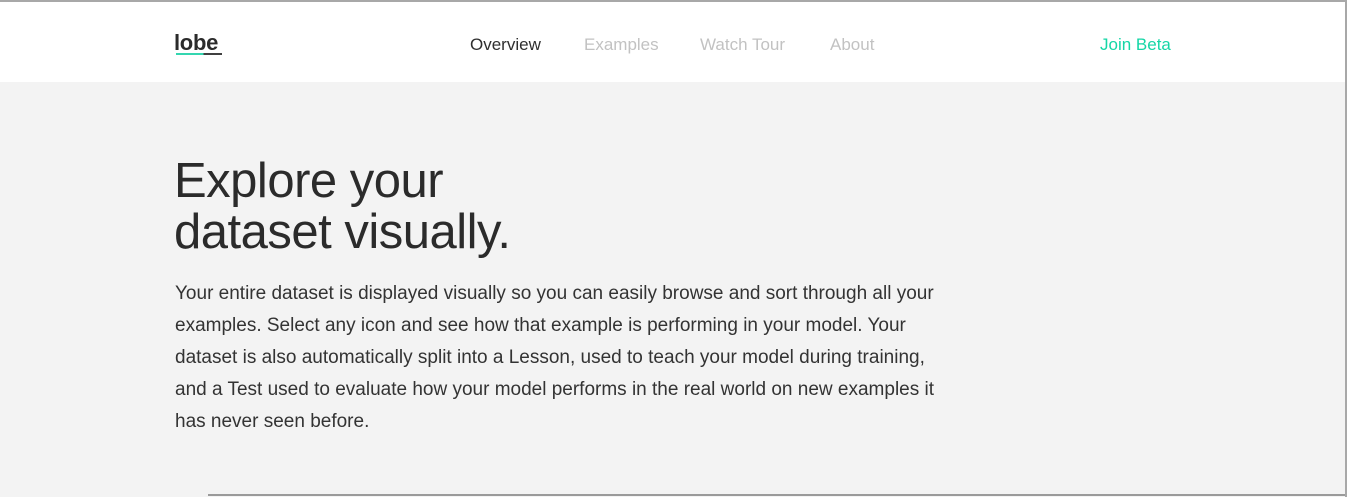 The height and width of the screenshot is (497, 1347). I want to click on hero-title-line-2: dataset visually., so click(342, 232).